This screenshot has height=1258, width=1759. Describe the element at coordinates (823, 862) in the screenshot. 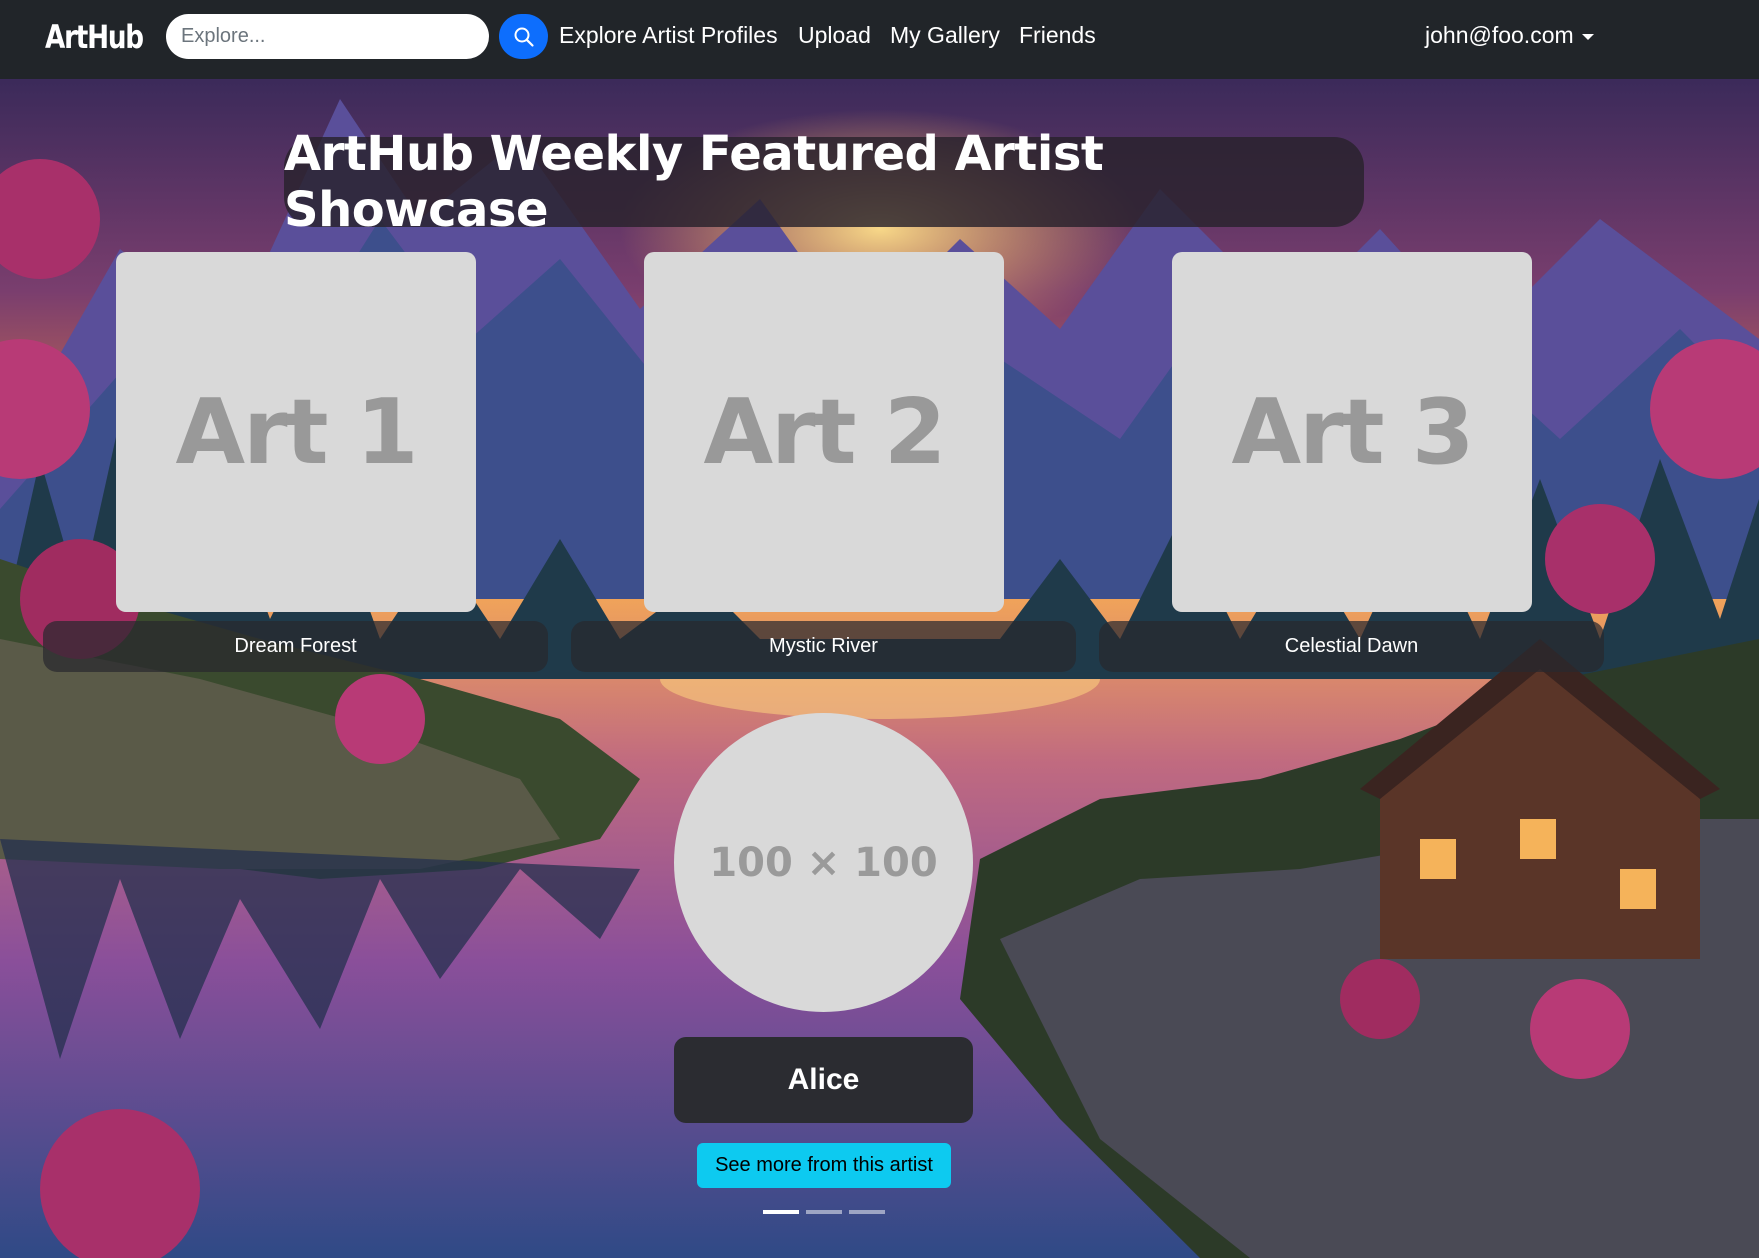

I see `artist-avatar: 100 × 100` at that location.